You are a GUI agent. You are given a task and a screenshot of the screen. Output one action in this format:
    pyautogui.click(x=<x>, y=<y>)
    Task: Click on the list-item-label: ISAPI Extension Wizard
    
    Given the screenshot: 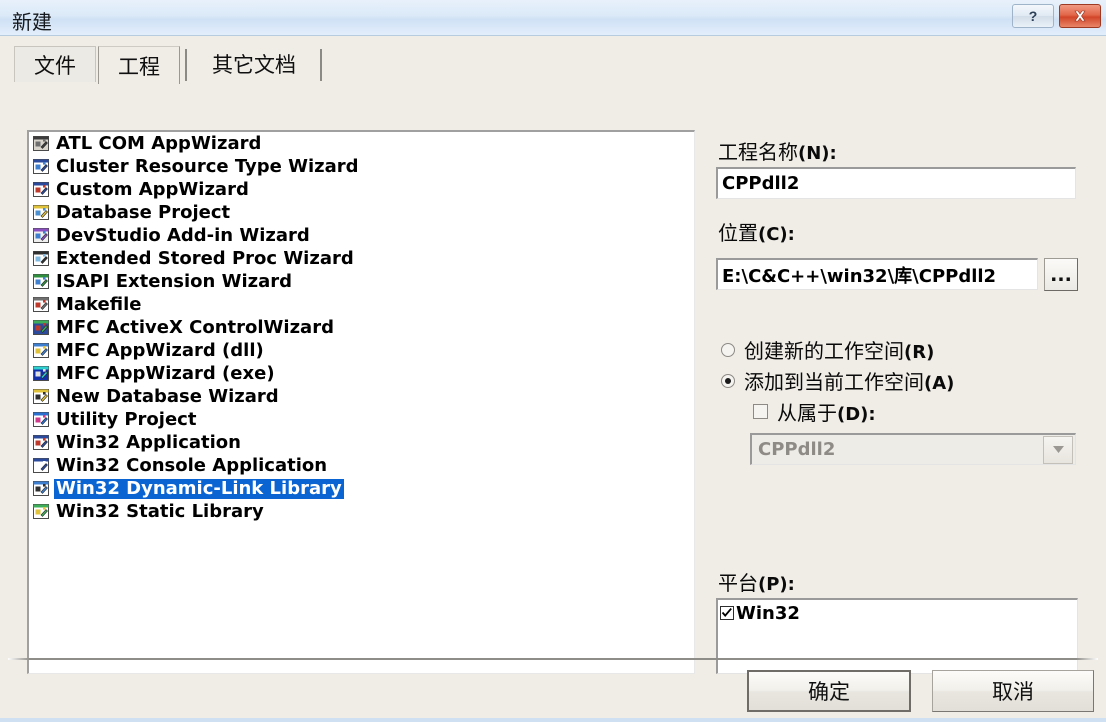 What is the action you would take?
    pyautogui.click(x=174, y=281)
    